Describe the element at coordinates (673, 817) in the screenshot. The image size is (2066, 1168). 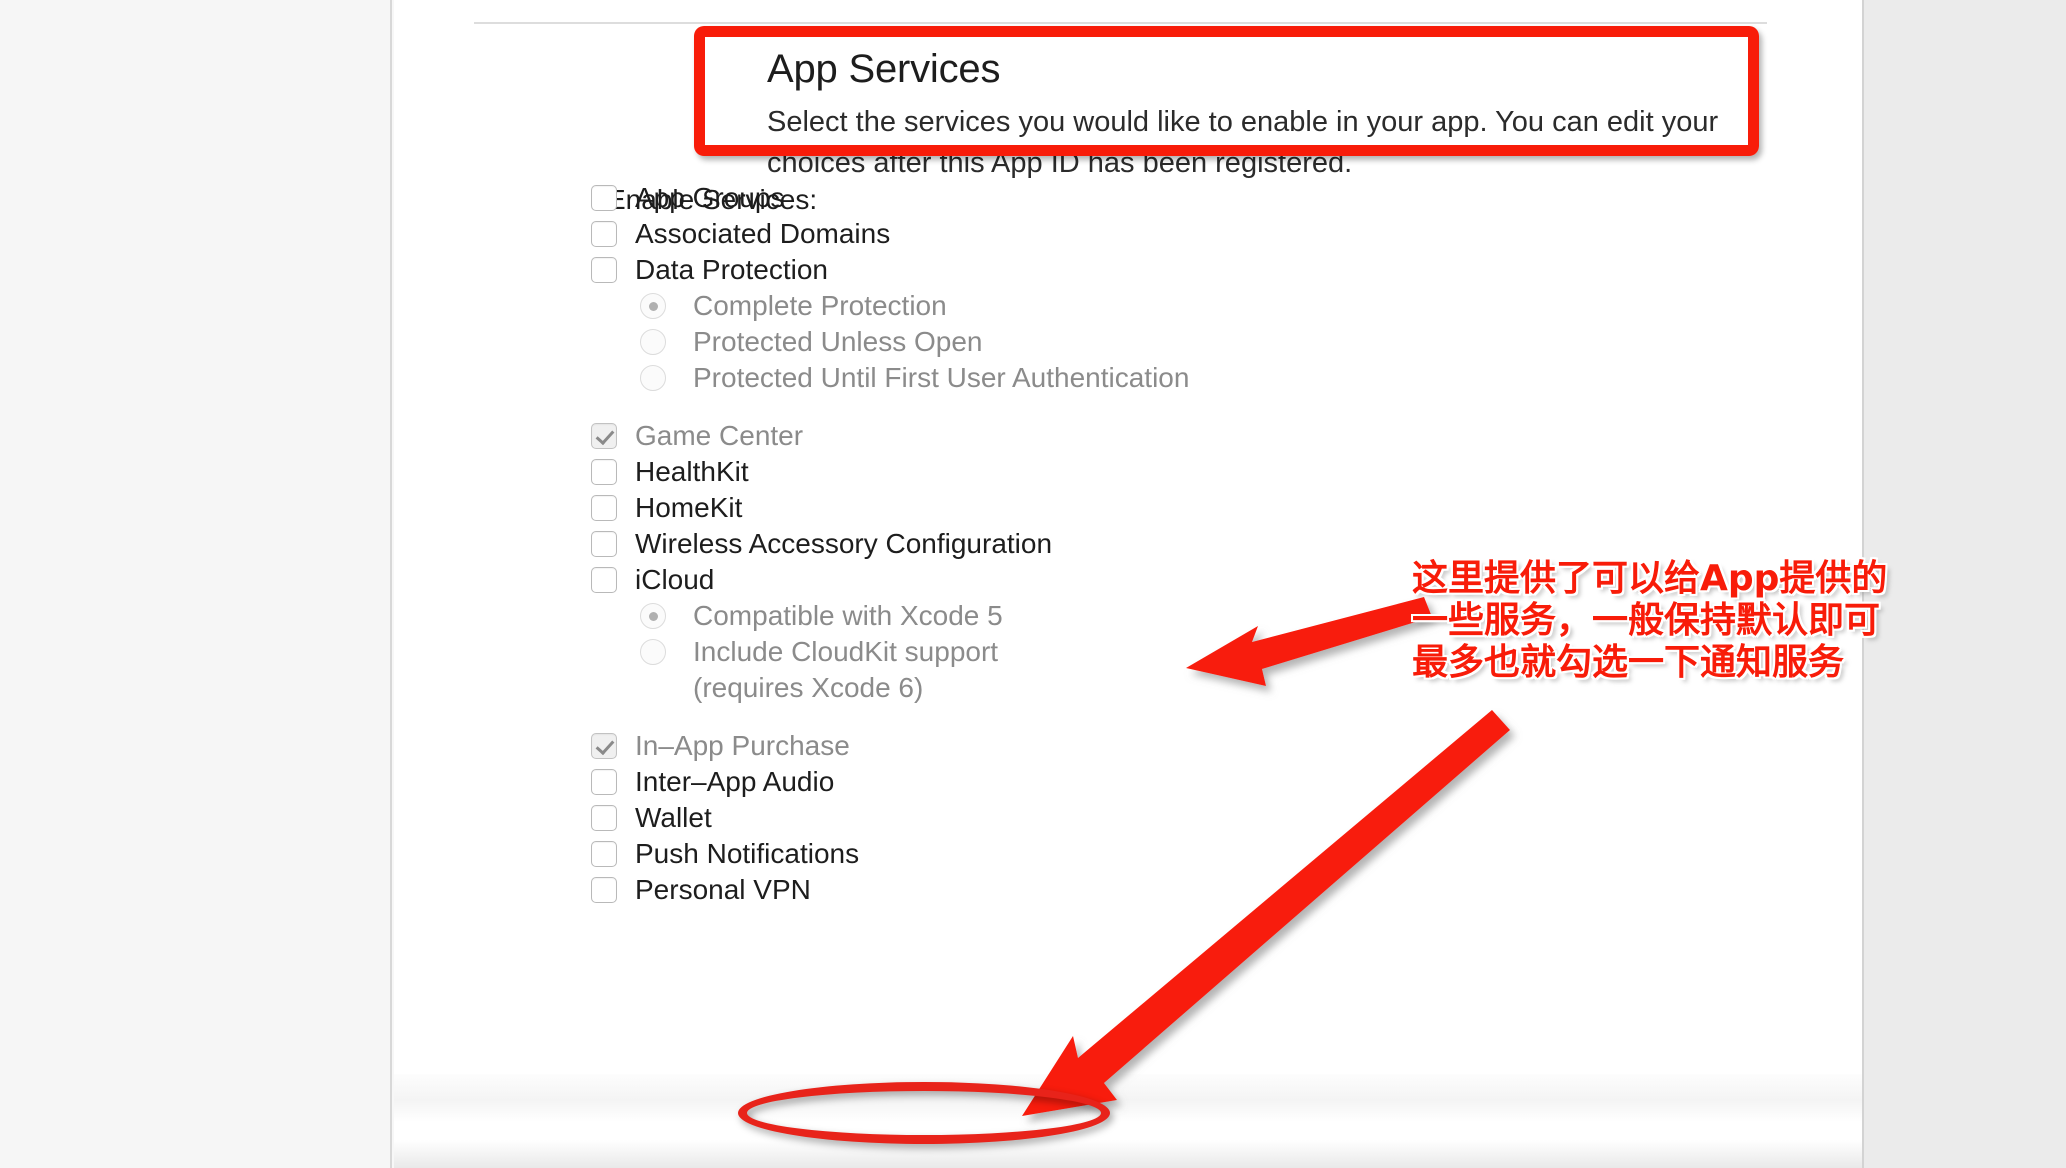
I see `service-label-wallet: Wallet` at that location.